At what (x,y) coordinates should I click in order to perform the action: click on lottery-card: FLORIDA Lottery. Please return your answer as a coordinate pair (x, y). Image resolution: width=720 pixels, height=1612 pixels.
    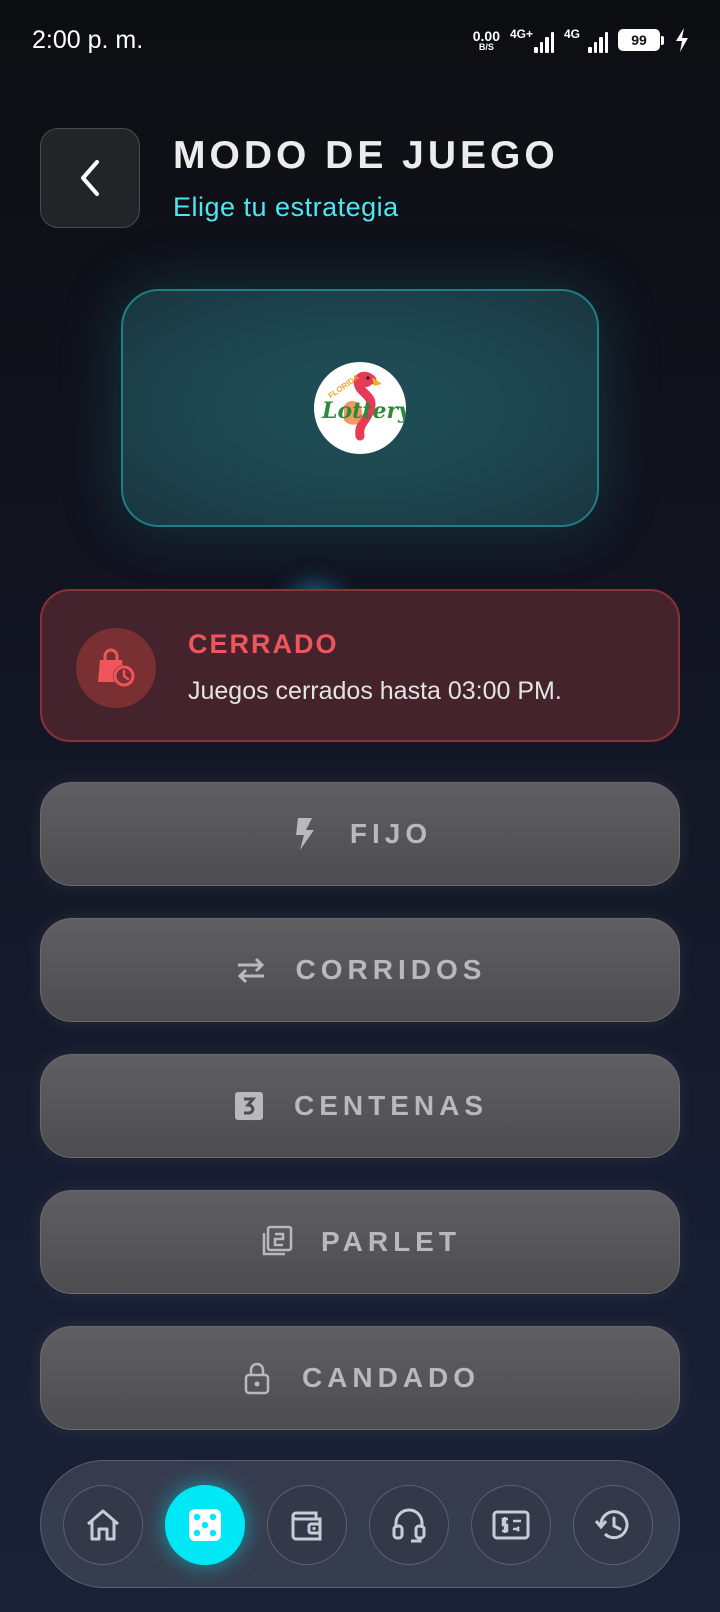
    Looking at the image, I should click on (360, 408).